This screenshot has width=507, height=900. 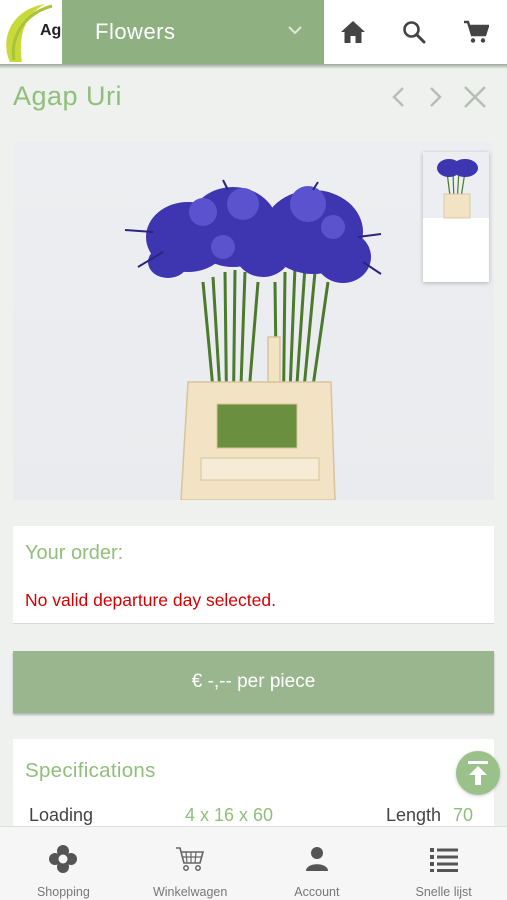 I want to click on nav-label-account: Account, so click(x=317, y=892).